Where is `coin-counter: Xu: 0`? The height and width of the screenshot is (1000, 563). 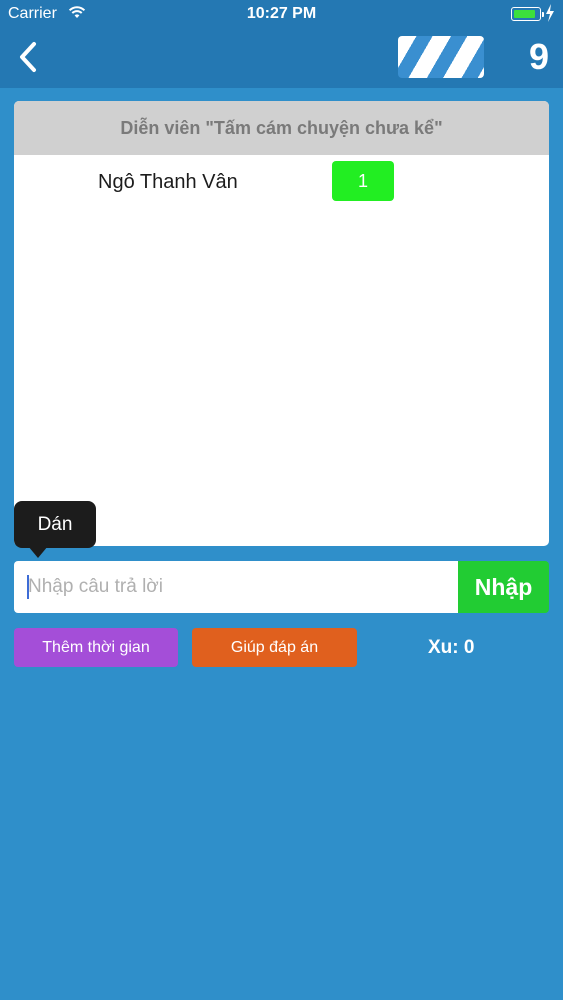 coin-counter: Xu: 0 is located at coordinates (451, 647).